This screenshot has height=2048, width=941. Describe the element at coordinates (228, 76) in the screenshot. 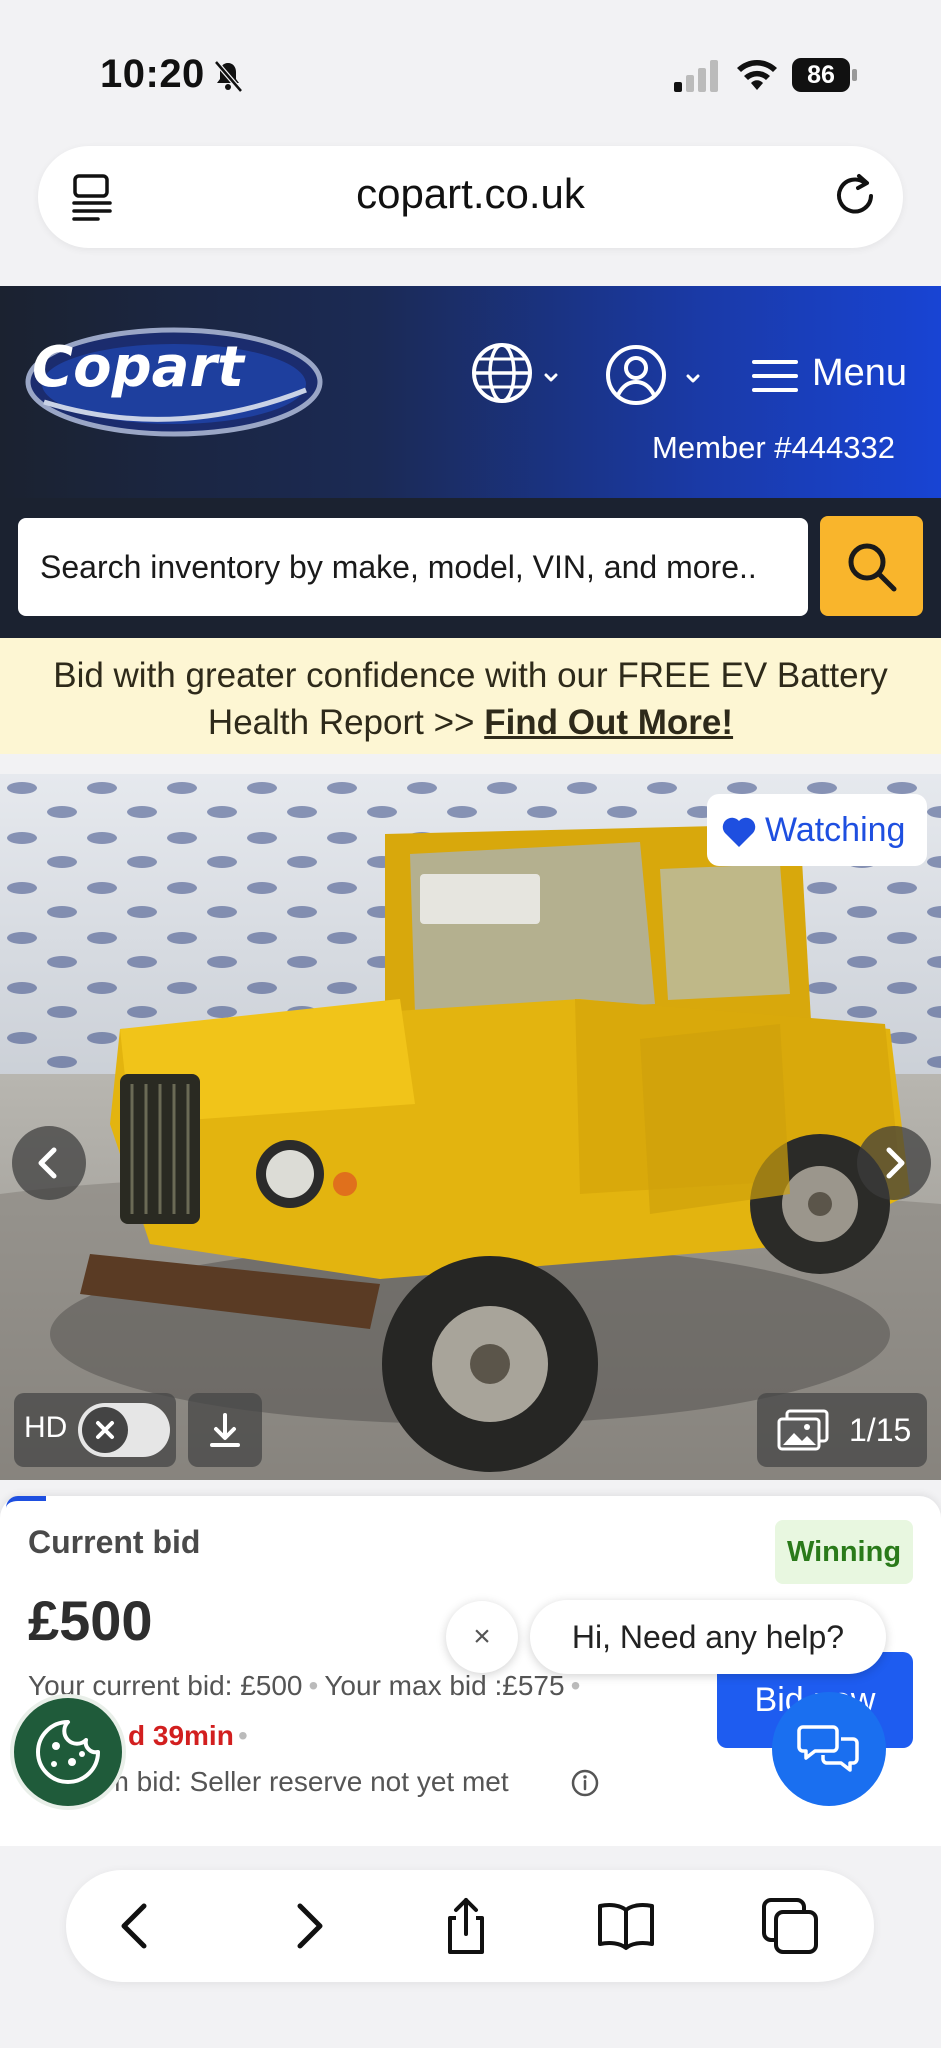

I see `bell-slash-icon` at that location.